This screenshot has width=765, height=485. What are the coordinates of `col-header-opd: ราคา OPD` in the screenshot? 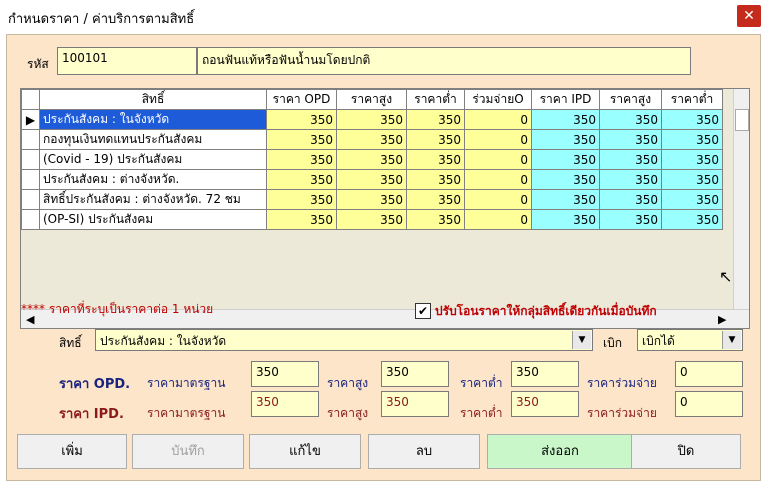 It's located at (301, 99).